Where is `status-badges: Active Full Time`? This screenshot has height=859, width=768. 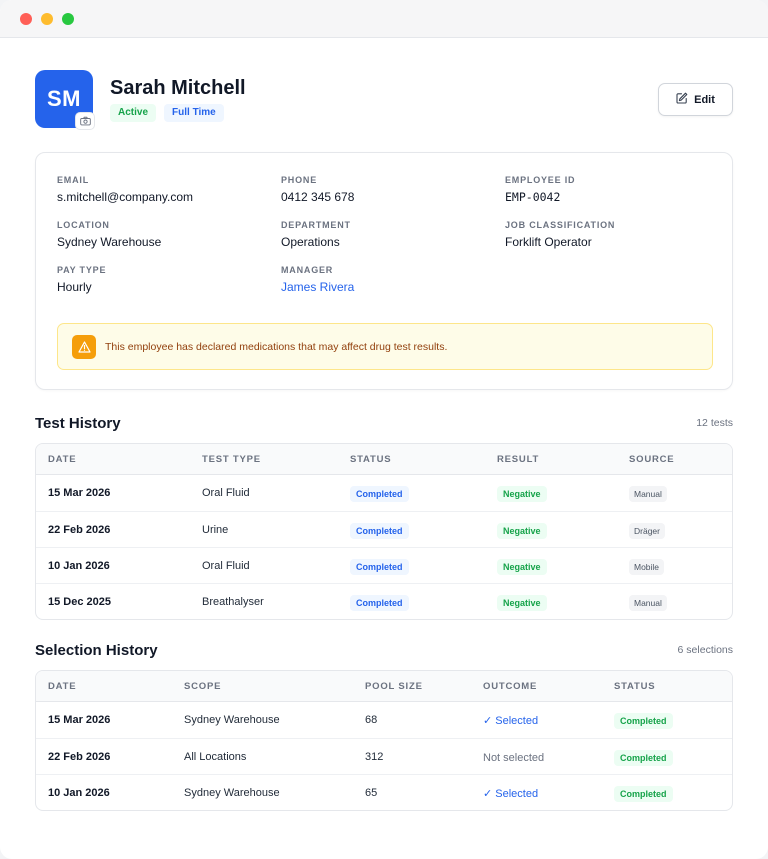 status-badges: Active Full Time is located at coordinates (167, 113).